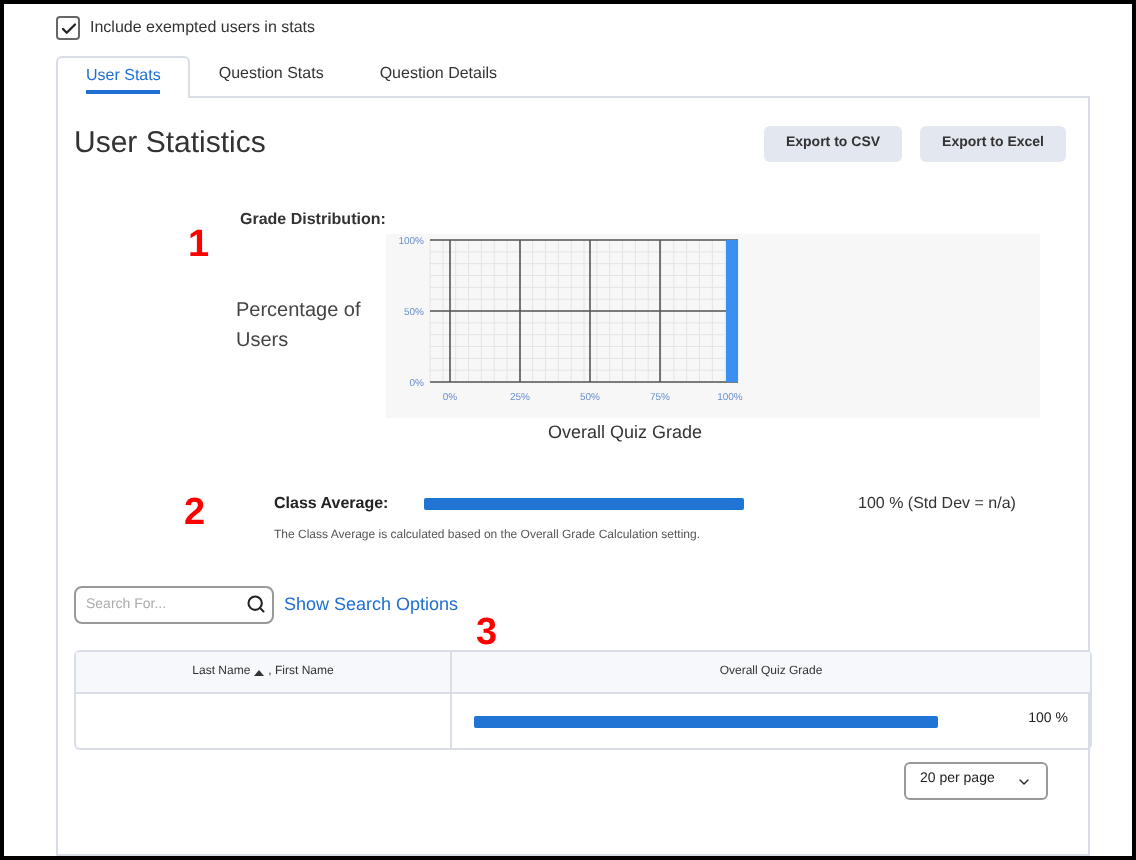  I want to click on tab: User Stats, so click(123, 77).